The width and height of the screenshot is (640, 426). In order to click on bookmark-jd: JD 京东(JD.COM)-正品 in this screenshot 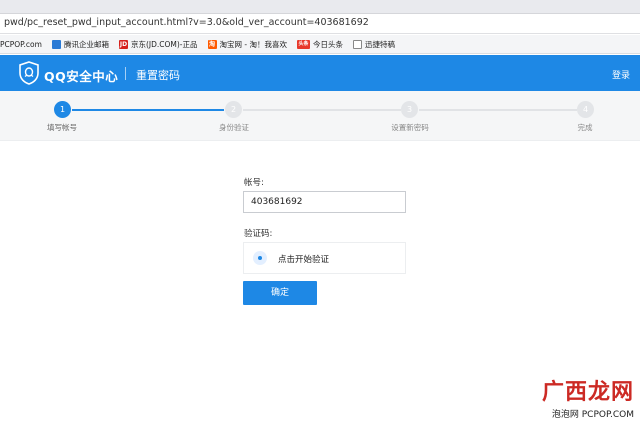, I will do `click(158, 44)`.